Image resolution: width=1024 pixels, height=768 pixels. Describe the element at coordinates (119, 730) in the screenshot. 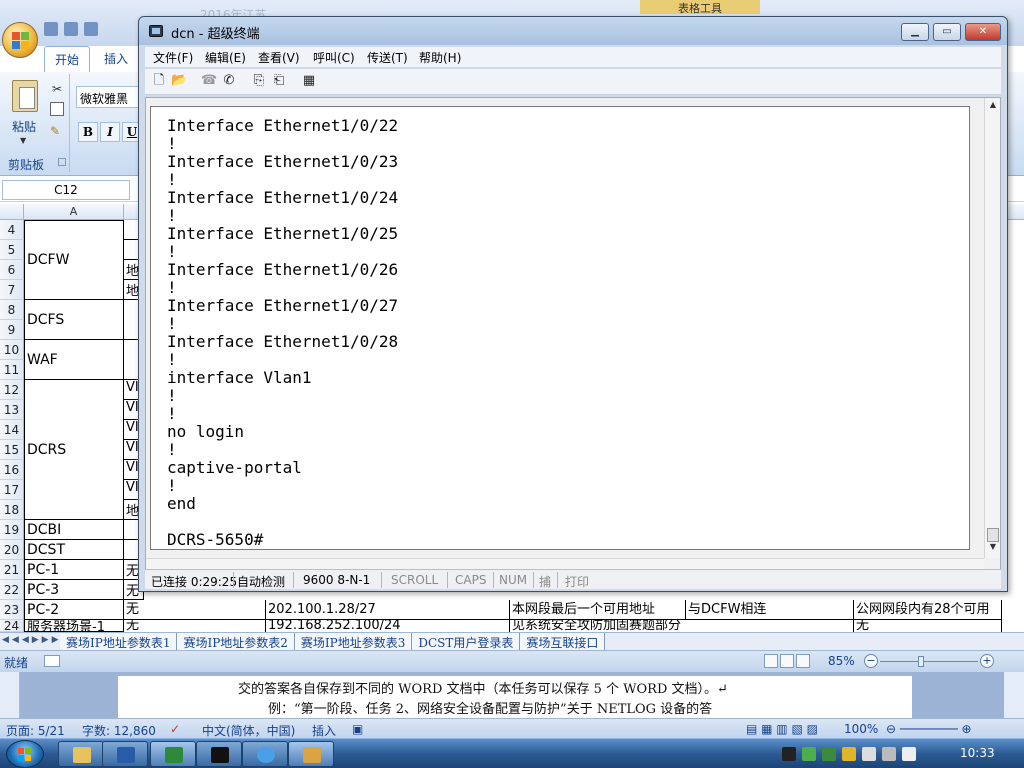

I see `word-count: 字数: 12,860` at that location.